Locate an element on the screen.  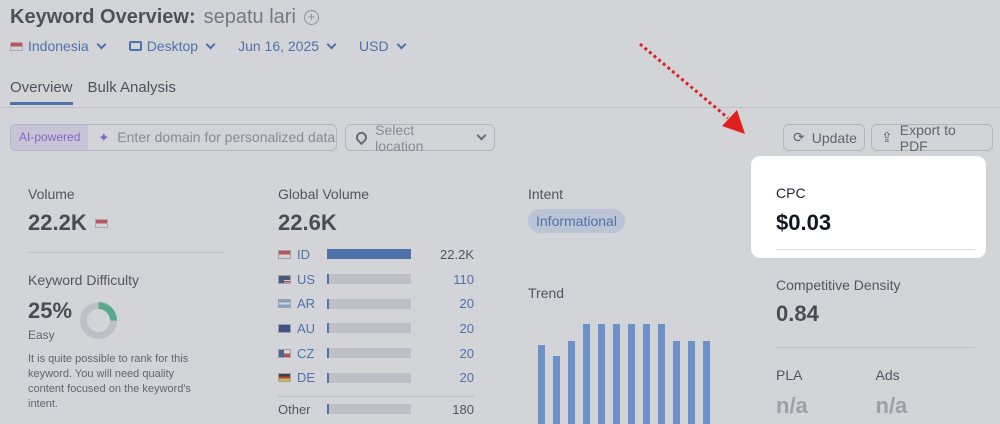
location-placeholder: Select location is located at coordinates (399, 137).